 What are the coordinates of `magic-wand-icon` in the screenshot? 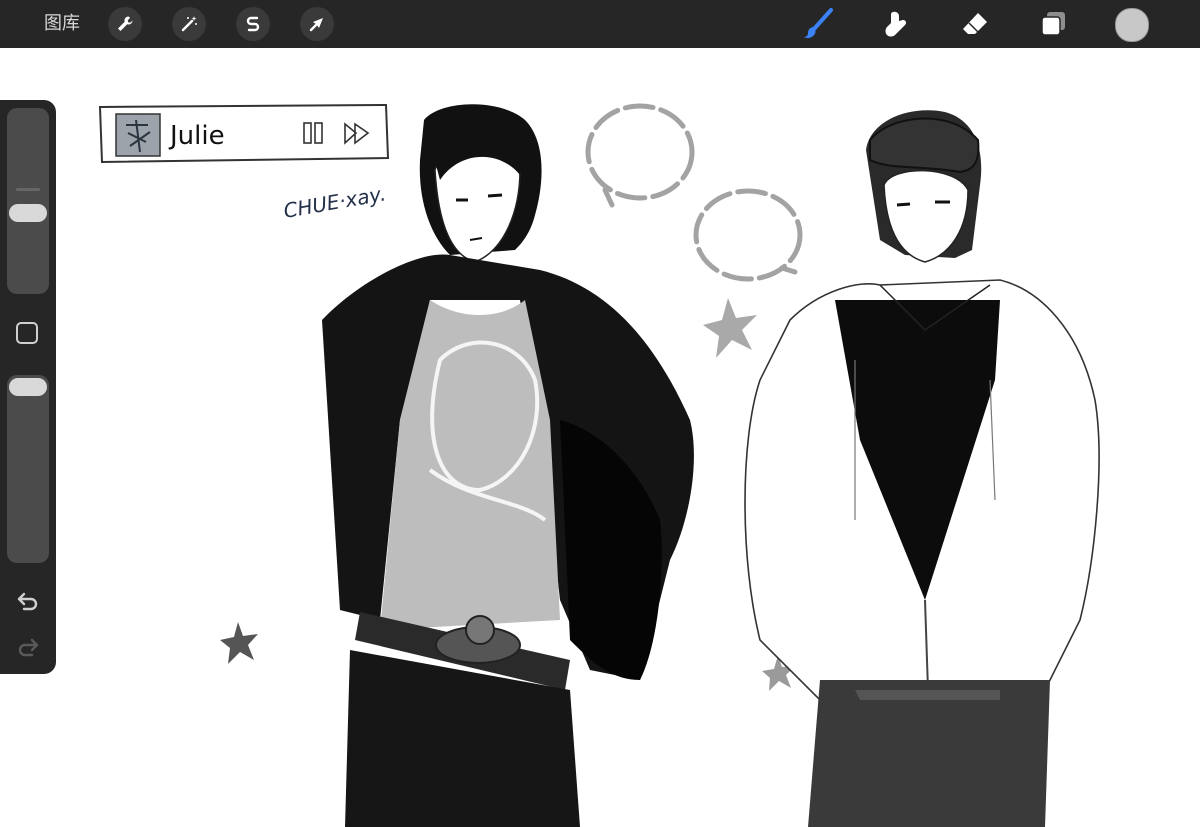 It's located at (189, 24).